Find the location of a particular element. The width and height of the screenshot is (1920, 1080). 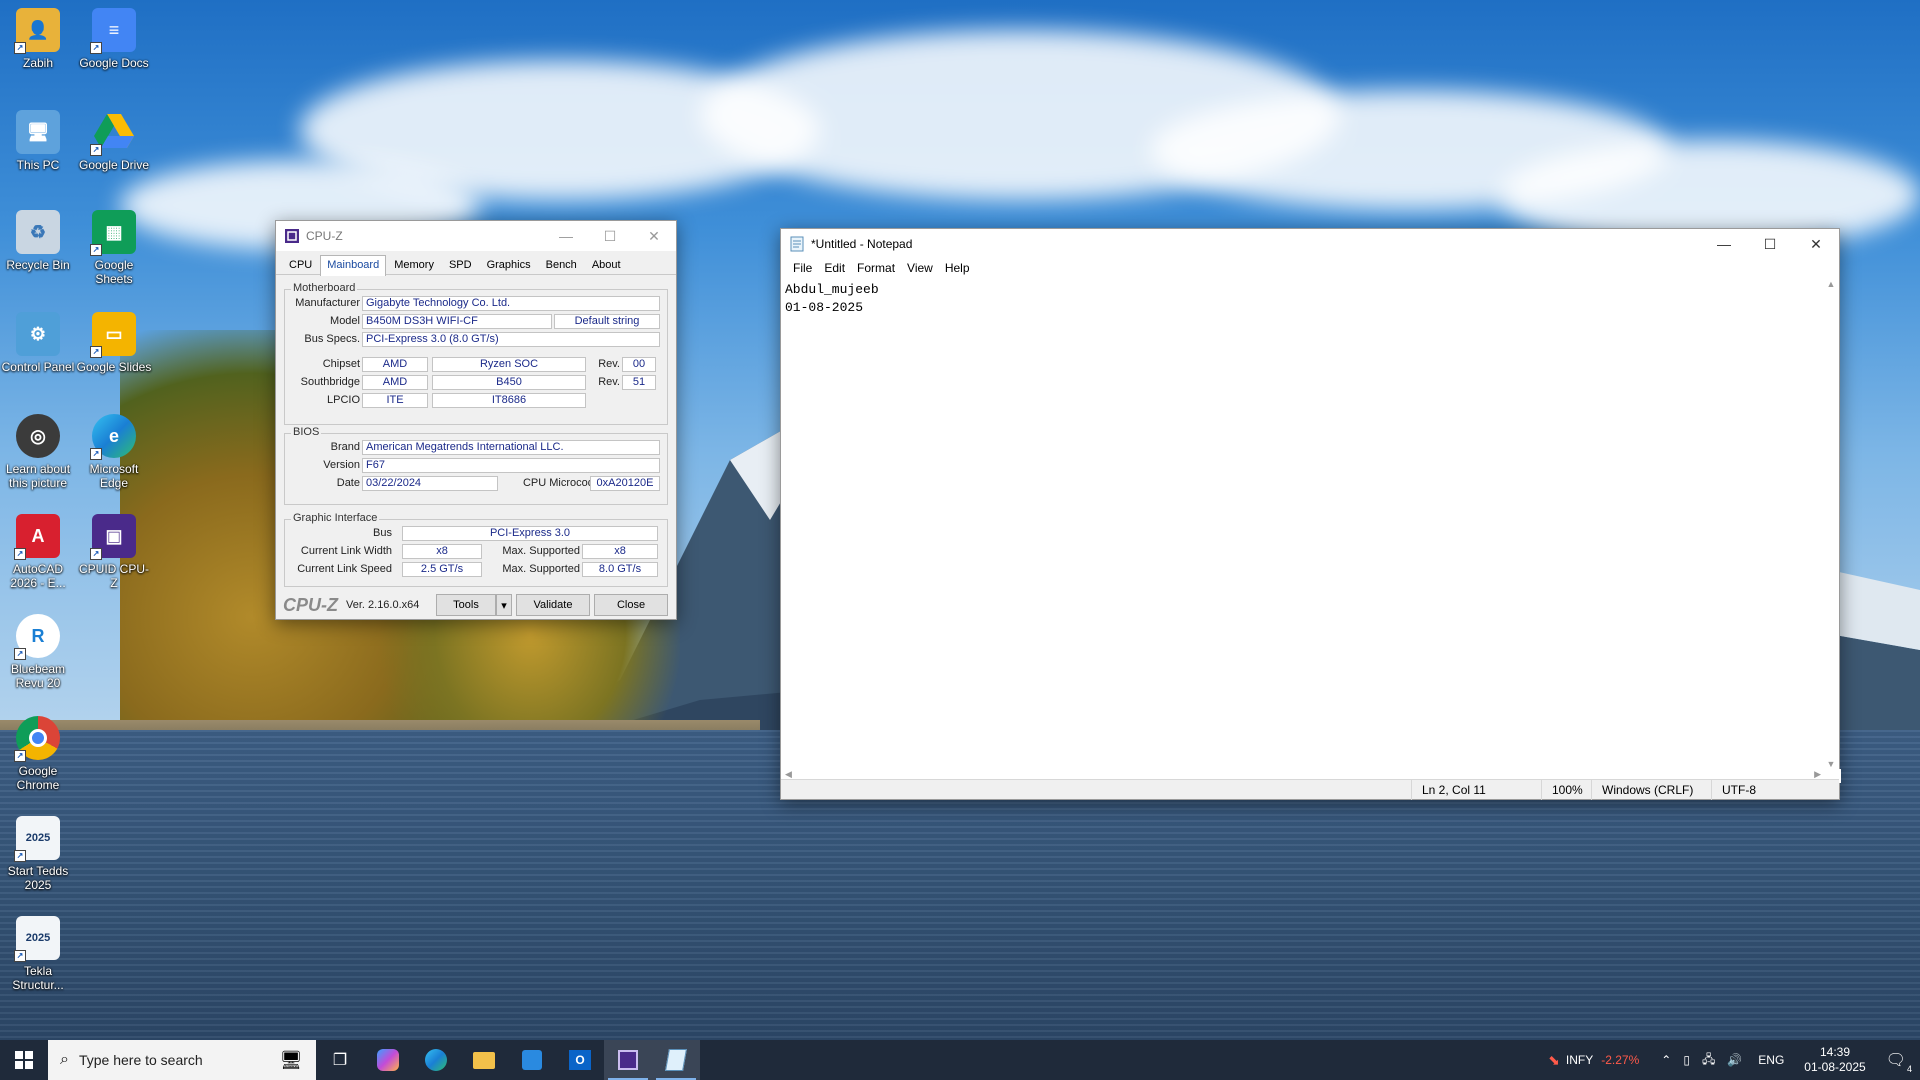

maximize-icon: ☐ is located at coordinates (1770, 243).